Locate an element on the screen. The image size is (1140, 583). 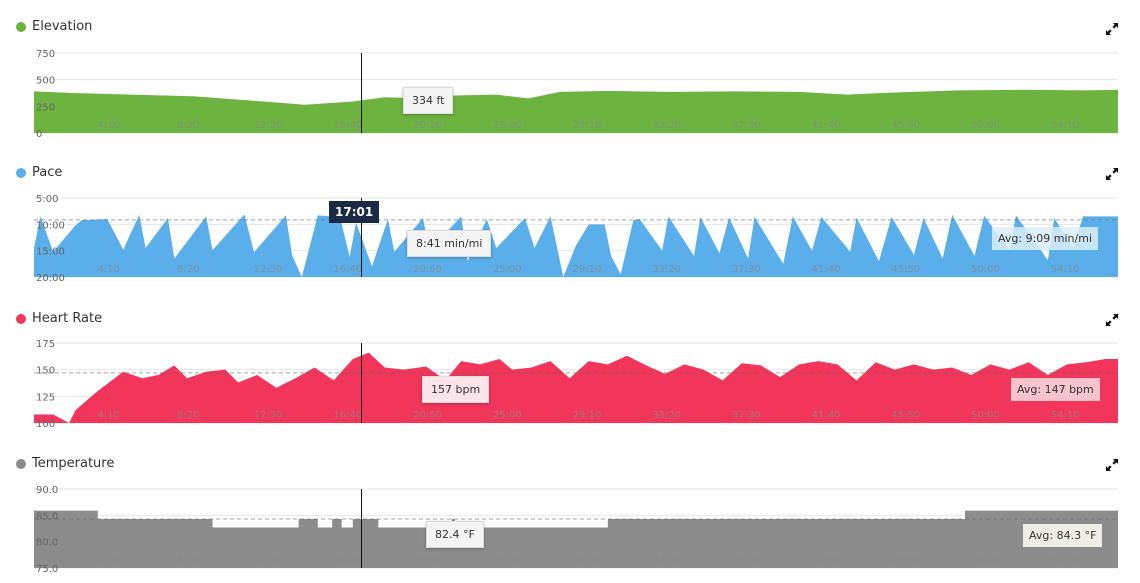
temperature-xtick-label: 20:50 is located at coordinates (427, 560).